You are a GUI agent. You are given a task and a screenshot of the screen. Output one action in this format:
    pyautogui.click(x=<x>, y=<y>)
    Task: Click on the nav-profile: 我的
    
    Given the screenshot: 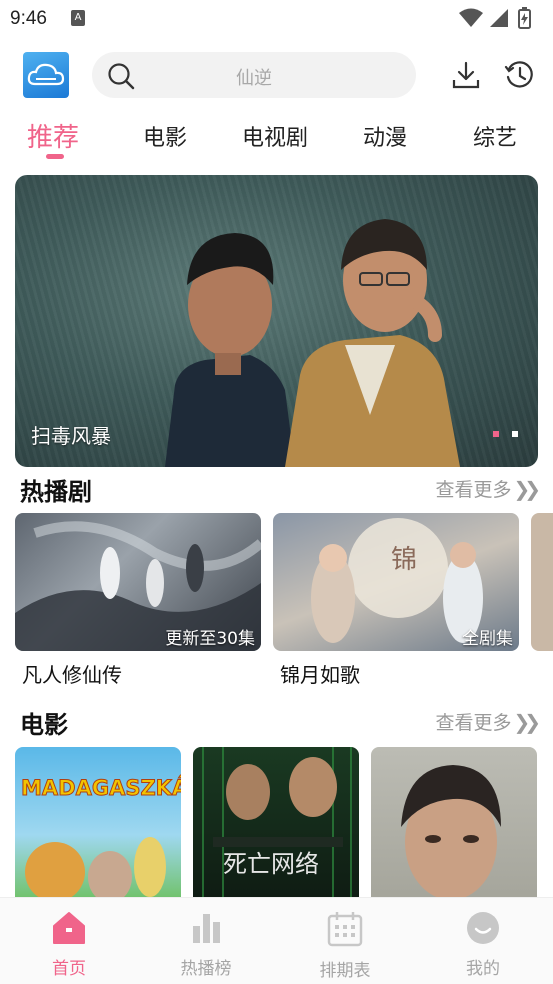 What is the action you would take?
    pyautogui.click(x=483, y=944)
    